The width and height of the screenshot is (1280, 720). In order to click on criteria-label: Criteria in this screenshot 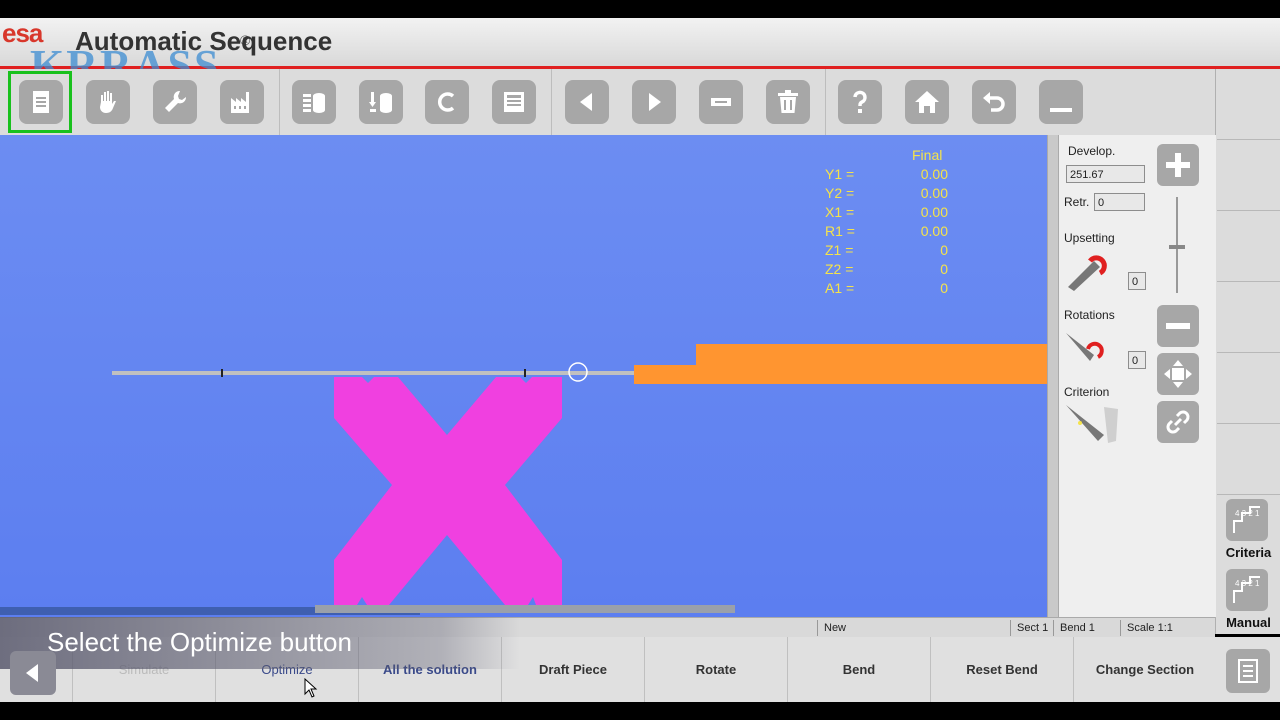, I will do `click(1248, 552)`.